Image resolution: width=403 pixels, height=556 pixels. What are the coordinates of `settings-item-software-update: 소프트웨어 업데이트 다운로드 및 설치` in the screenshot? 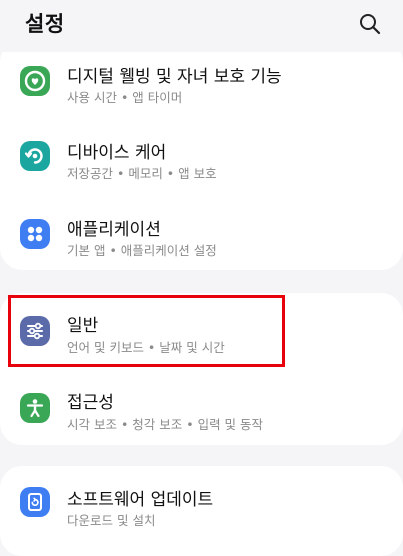 It's located at (201, 503).